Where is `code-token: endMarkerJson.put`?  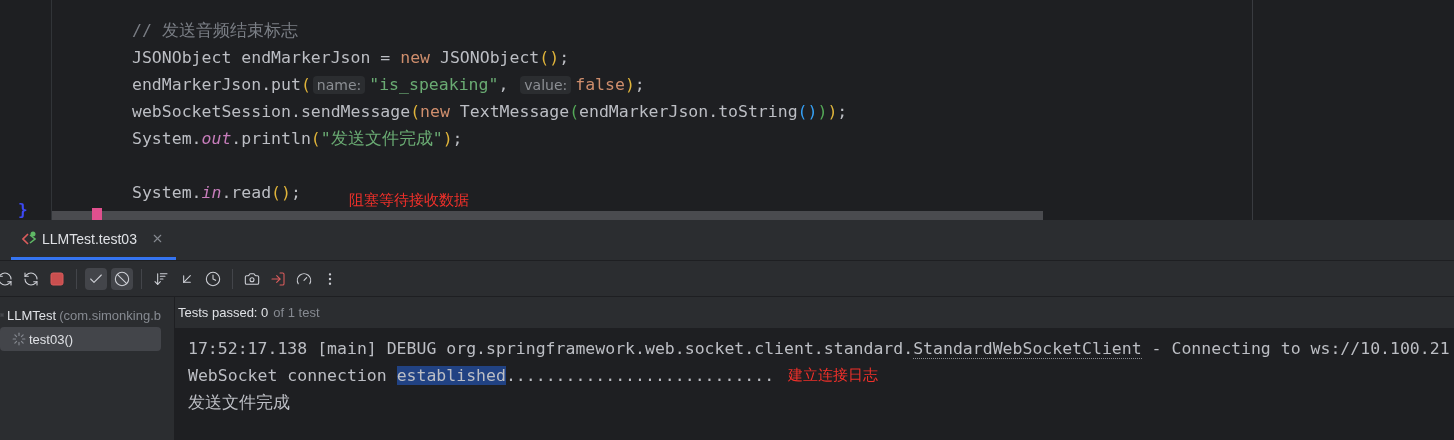 code-token: endMarkerJson.put is located at coordinates (216, 84).